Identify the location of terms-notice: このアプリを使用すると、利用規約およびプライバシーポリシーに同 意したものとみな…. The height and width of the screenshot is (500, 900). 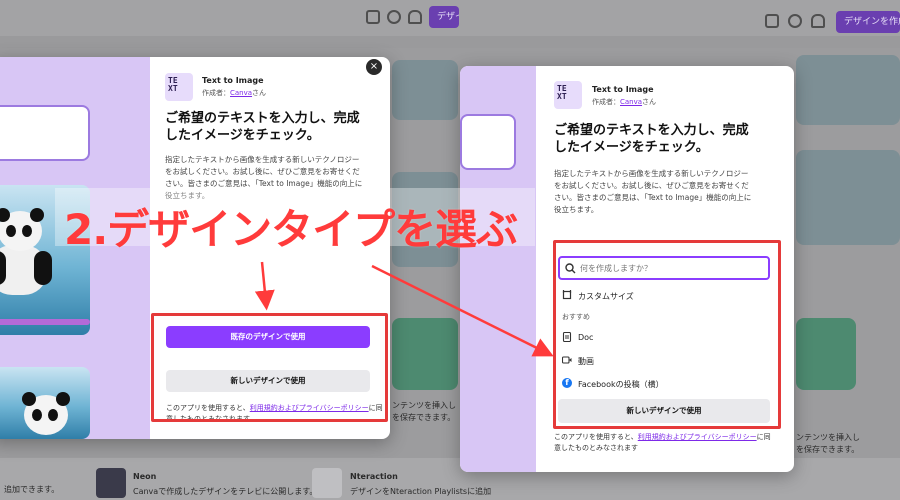
(662, 442).